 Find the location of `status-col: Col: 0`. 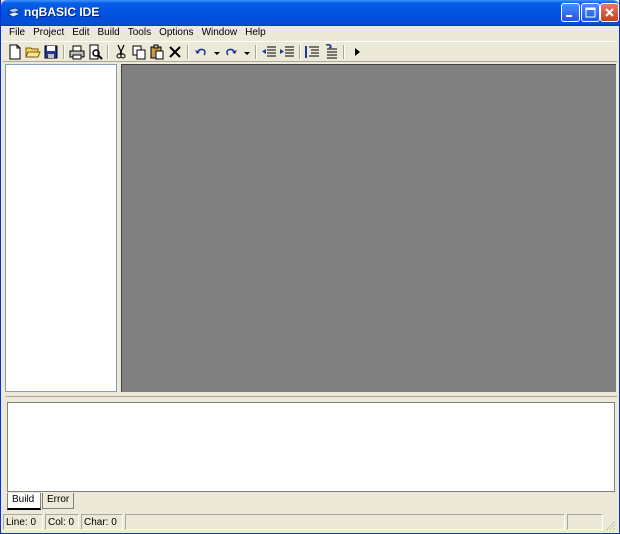

status-col: Col: 0 is located at coordinates (62, 522).